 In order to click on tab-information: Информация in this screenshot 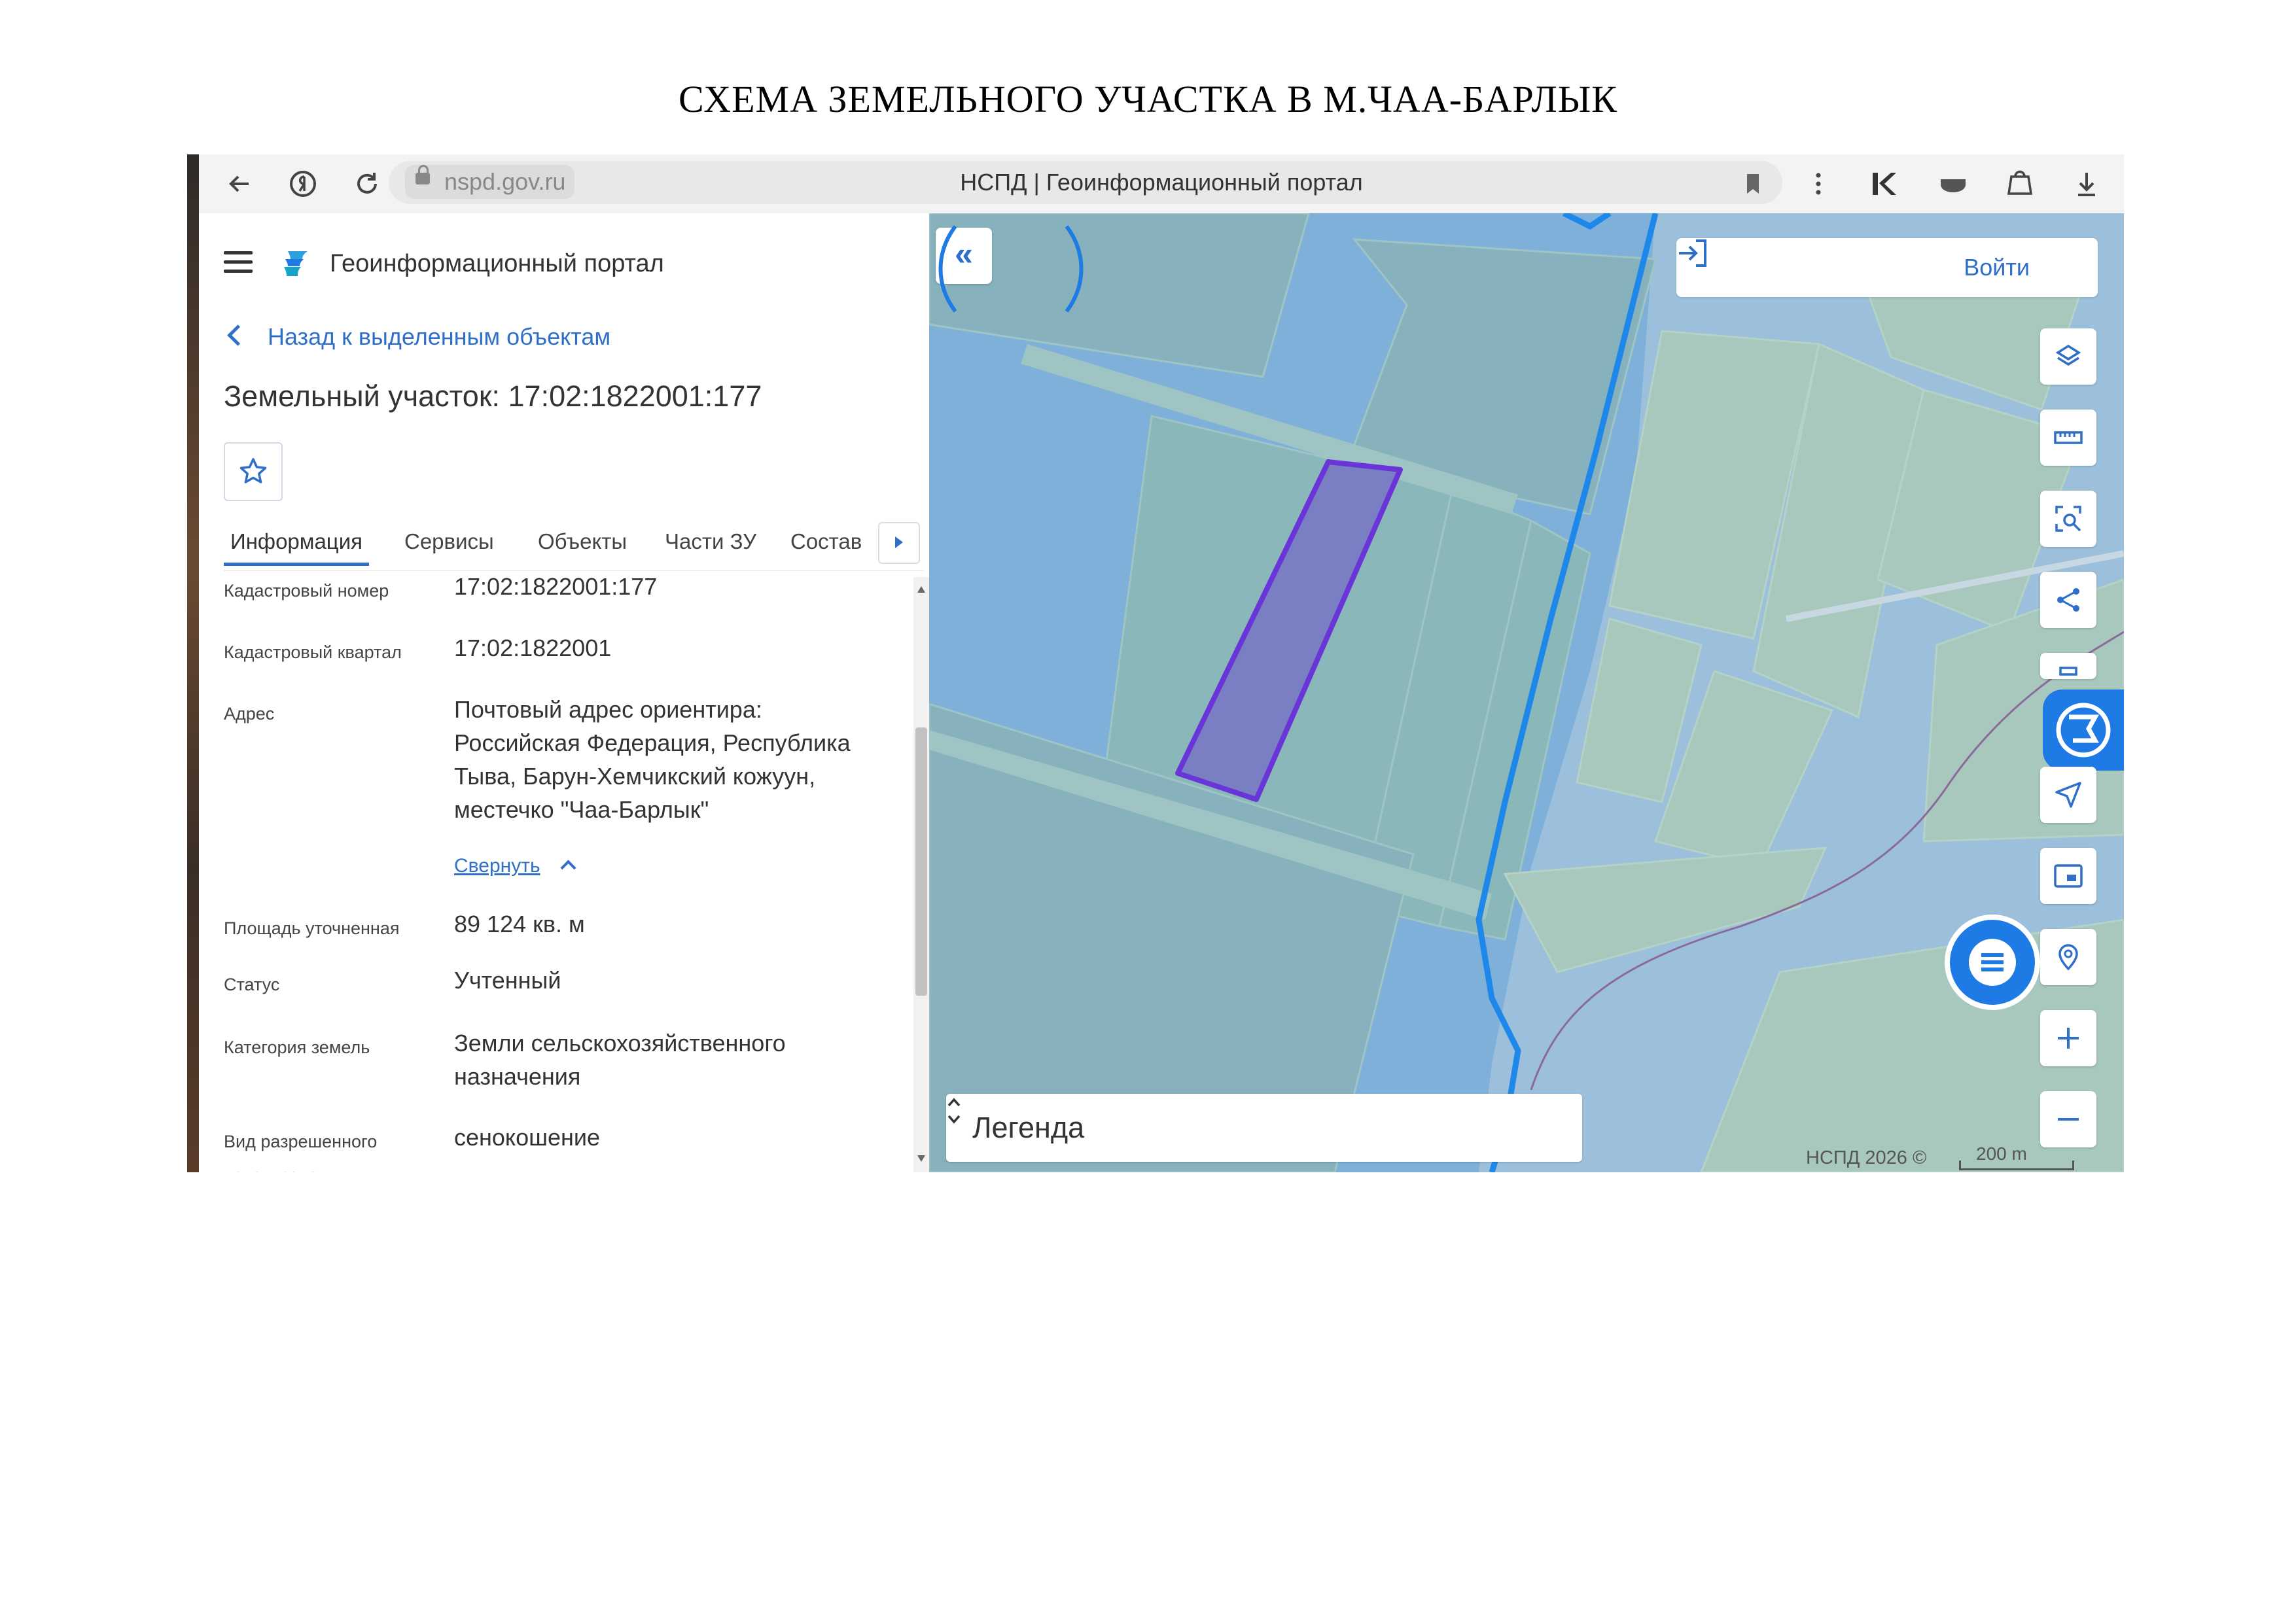, I will do `click(296, 544)`.